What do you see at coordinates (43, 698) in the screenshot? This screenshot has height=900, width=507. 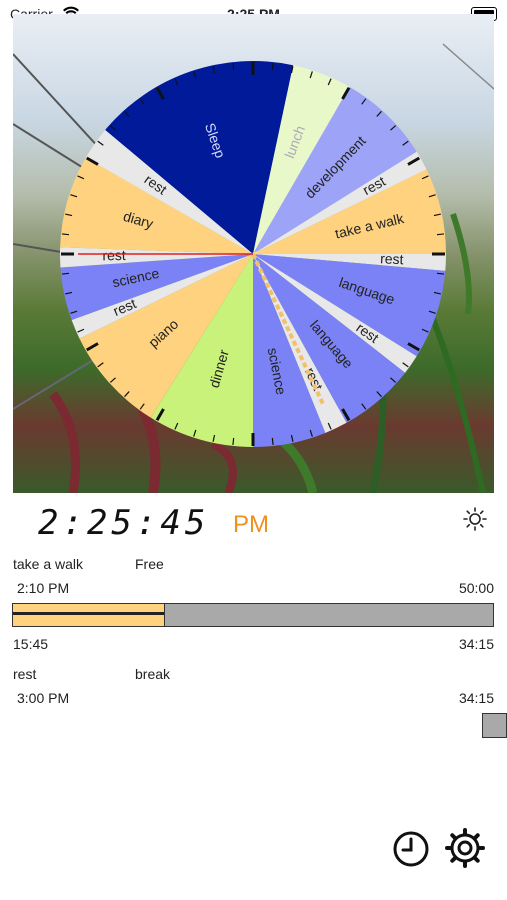 I see `next-start-time: 3:00 PM` at bounding box center [43, 698].